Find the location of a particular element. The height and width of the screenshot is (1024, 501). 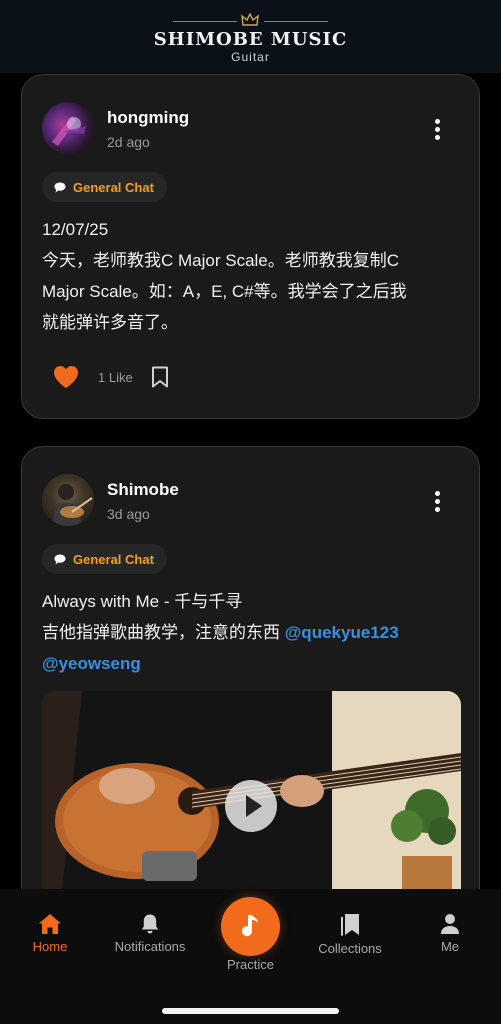

nav-me-label: Me is located at coordinates (450, 946).